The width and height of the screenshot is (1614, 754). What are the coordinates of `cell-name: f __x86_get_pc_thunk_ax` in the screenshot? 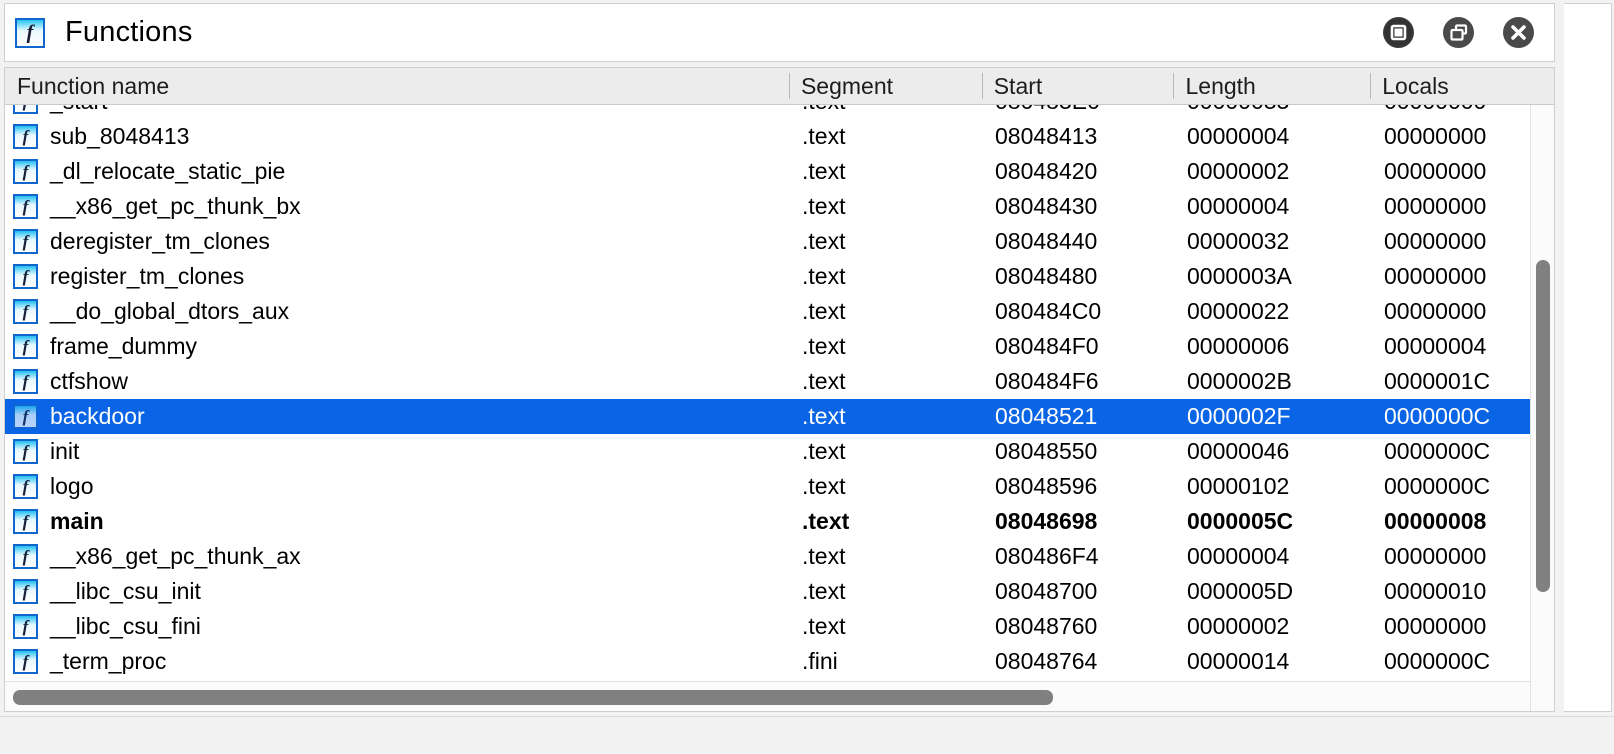 It's located at (397, 556).